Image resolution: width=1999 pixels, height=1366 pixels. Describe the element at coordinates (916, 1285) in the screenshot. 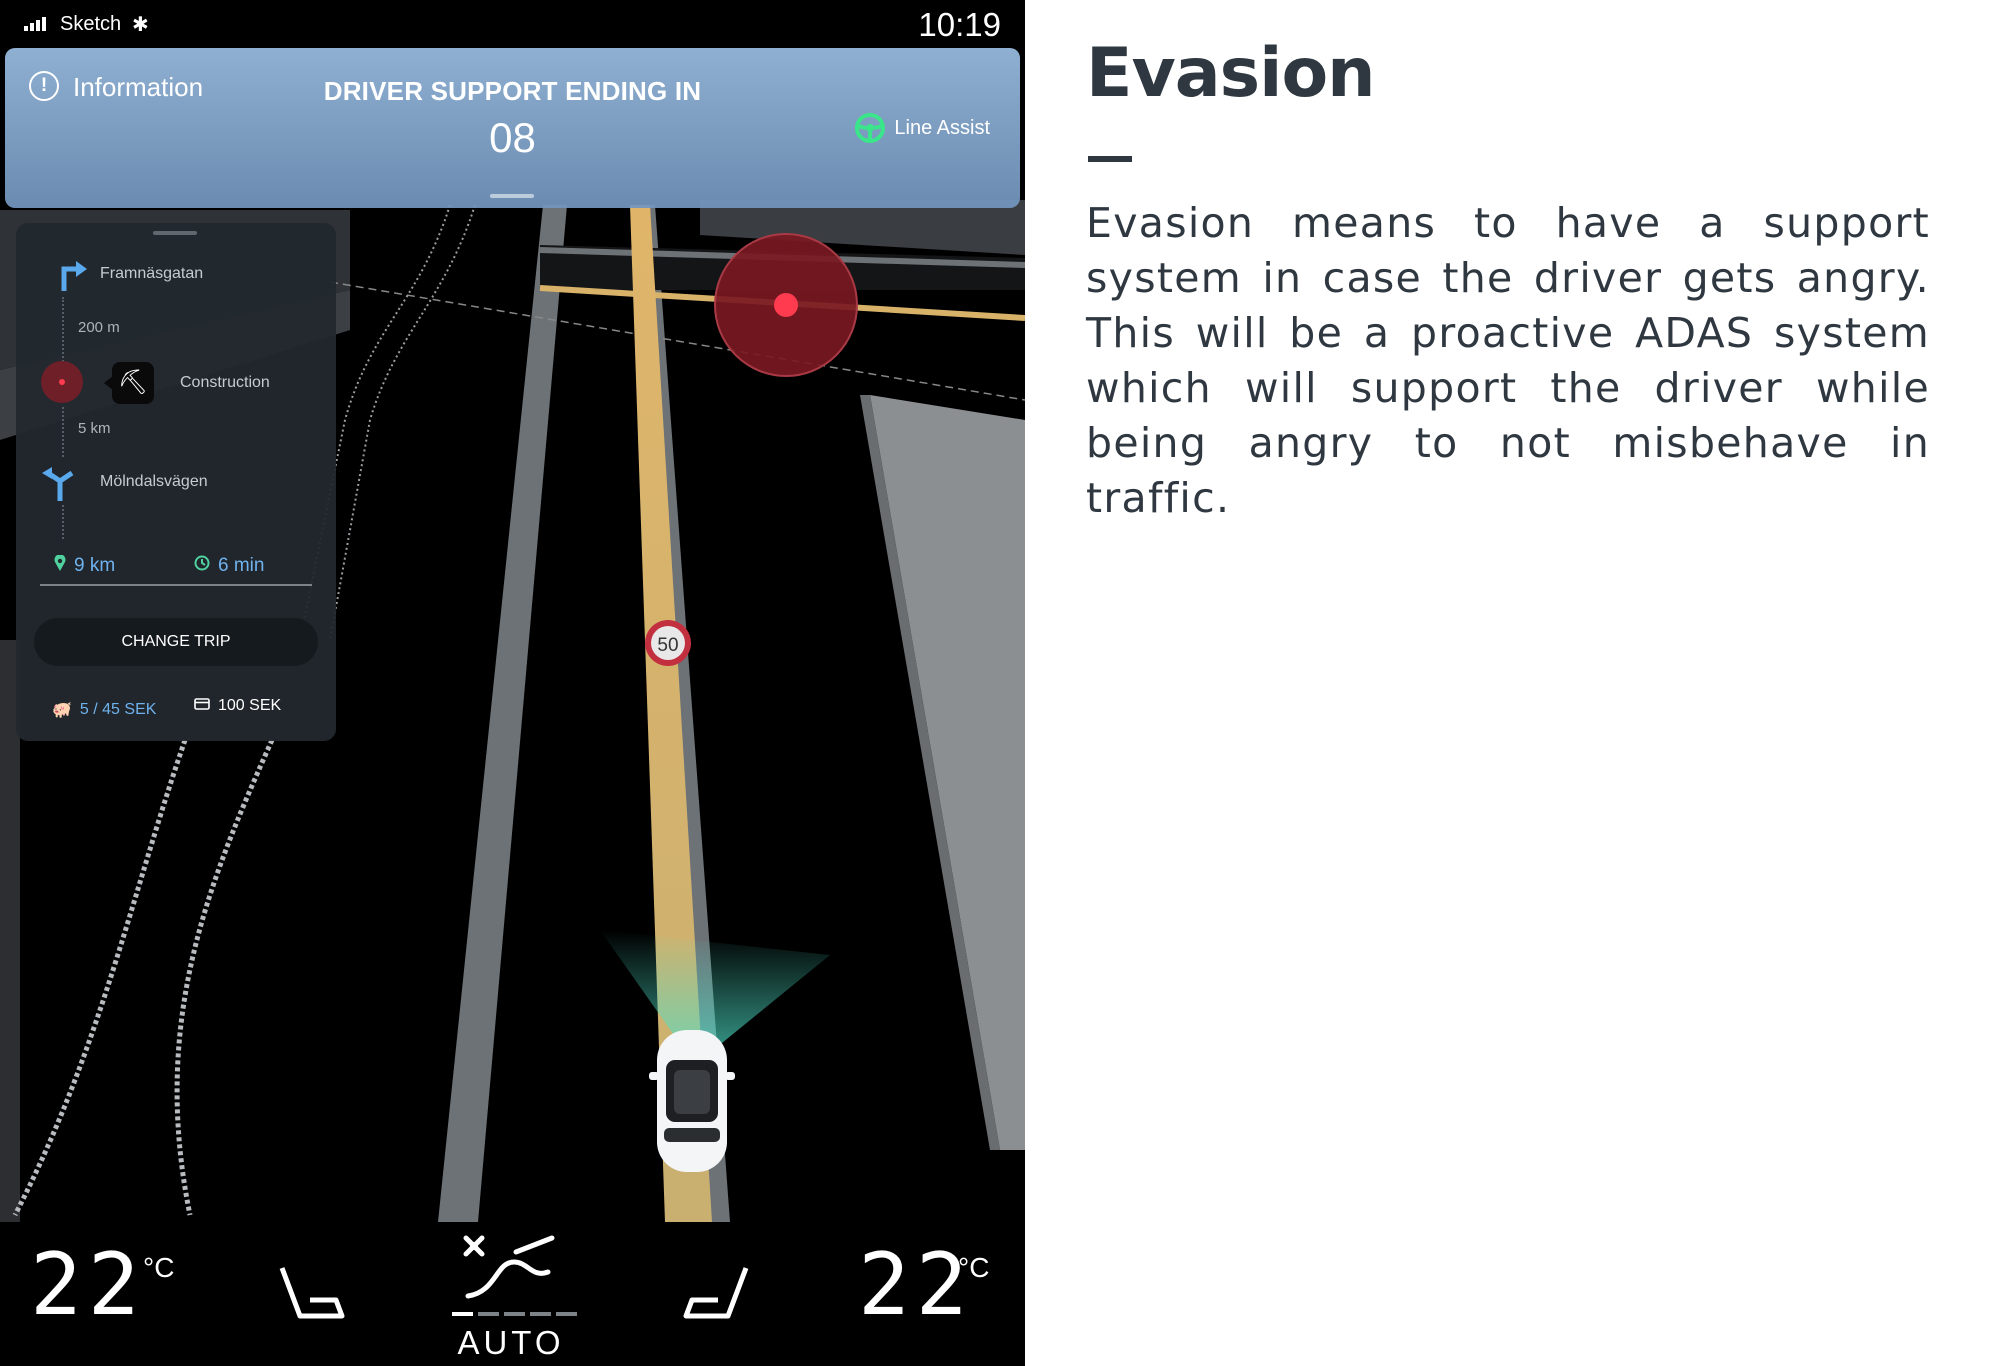

I see `right-temperature: 22` at that location.